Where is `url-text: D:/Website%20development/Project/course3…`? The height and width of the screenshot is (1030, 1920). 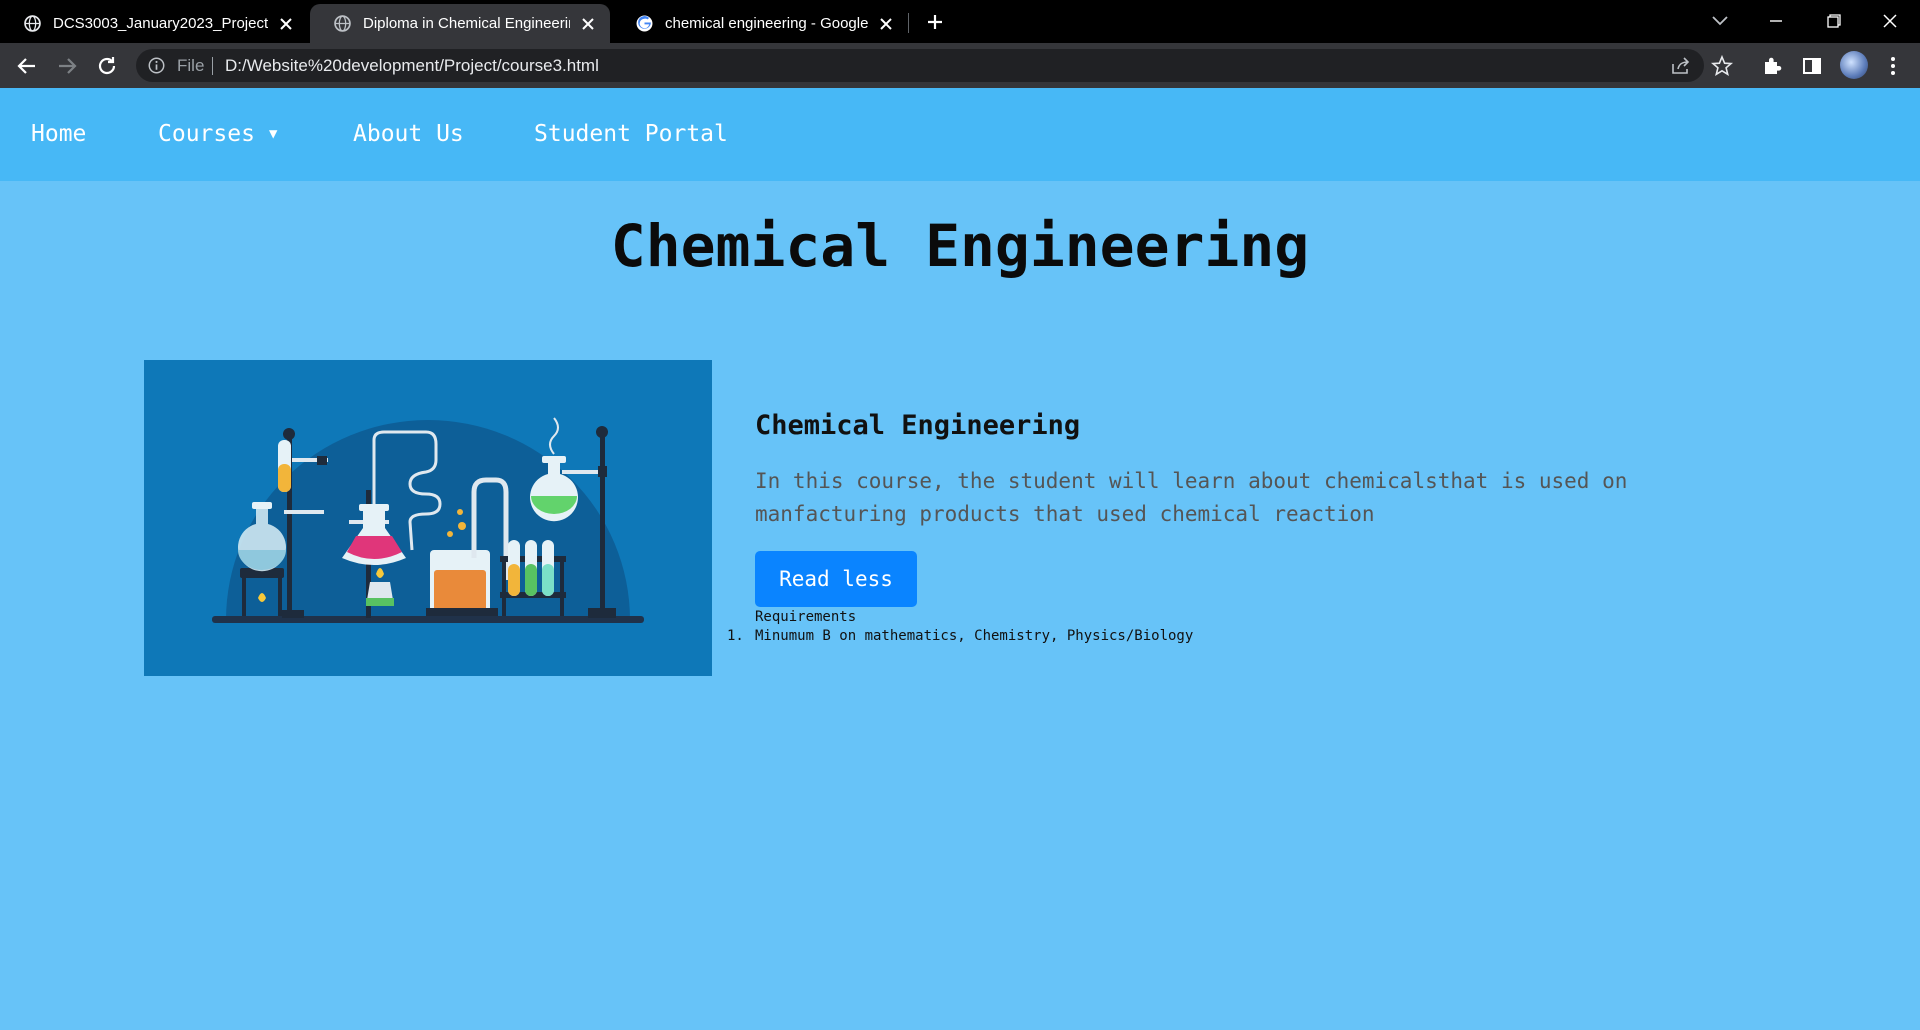
url-text: D:/Website%20development/Project/course3… is located at coordinates (412, 66).